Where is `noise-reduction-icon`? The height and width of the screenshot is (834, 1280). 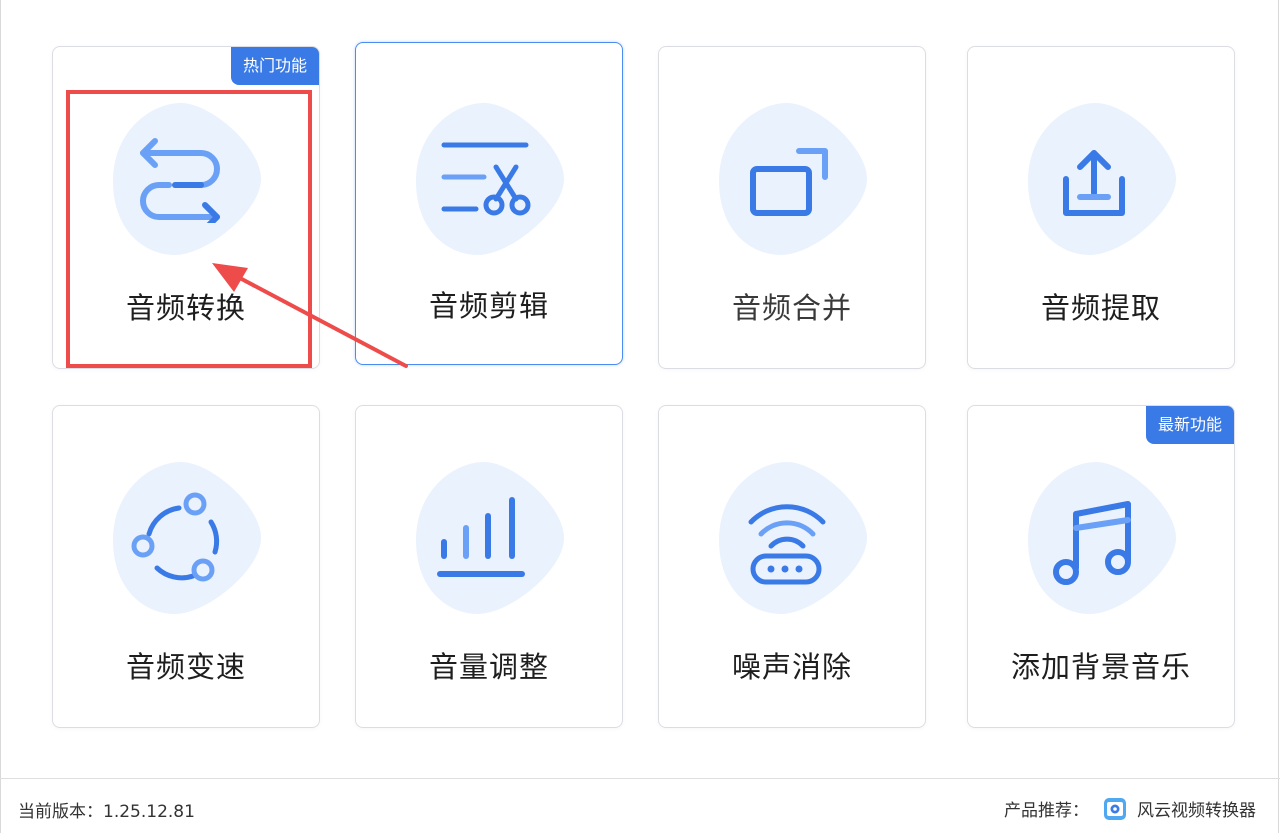
noise-reduction-icon is located at coordinates (787, 544).